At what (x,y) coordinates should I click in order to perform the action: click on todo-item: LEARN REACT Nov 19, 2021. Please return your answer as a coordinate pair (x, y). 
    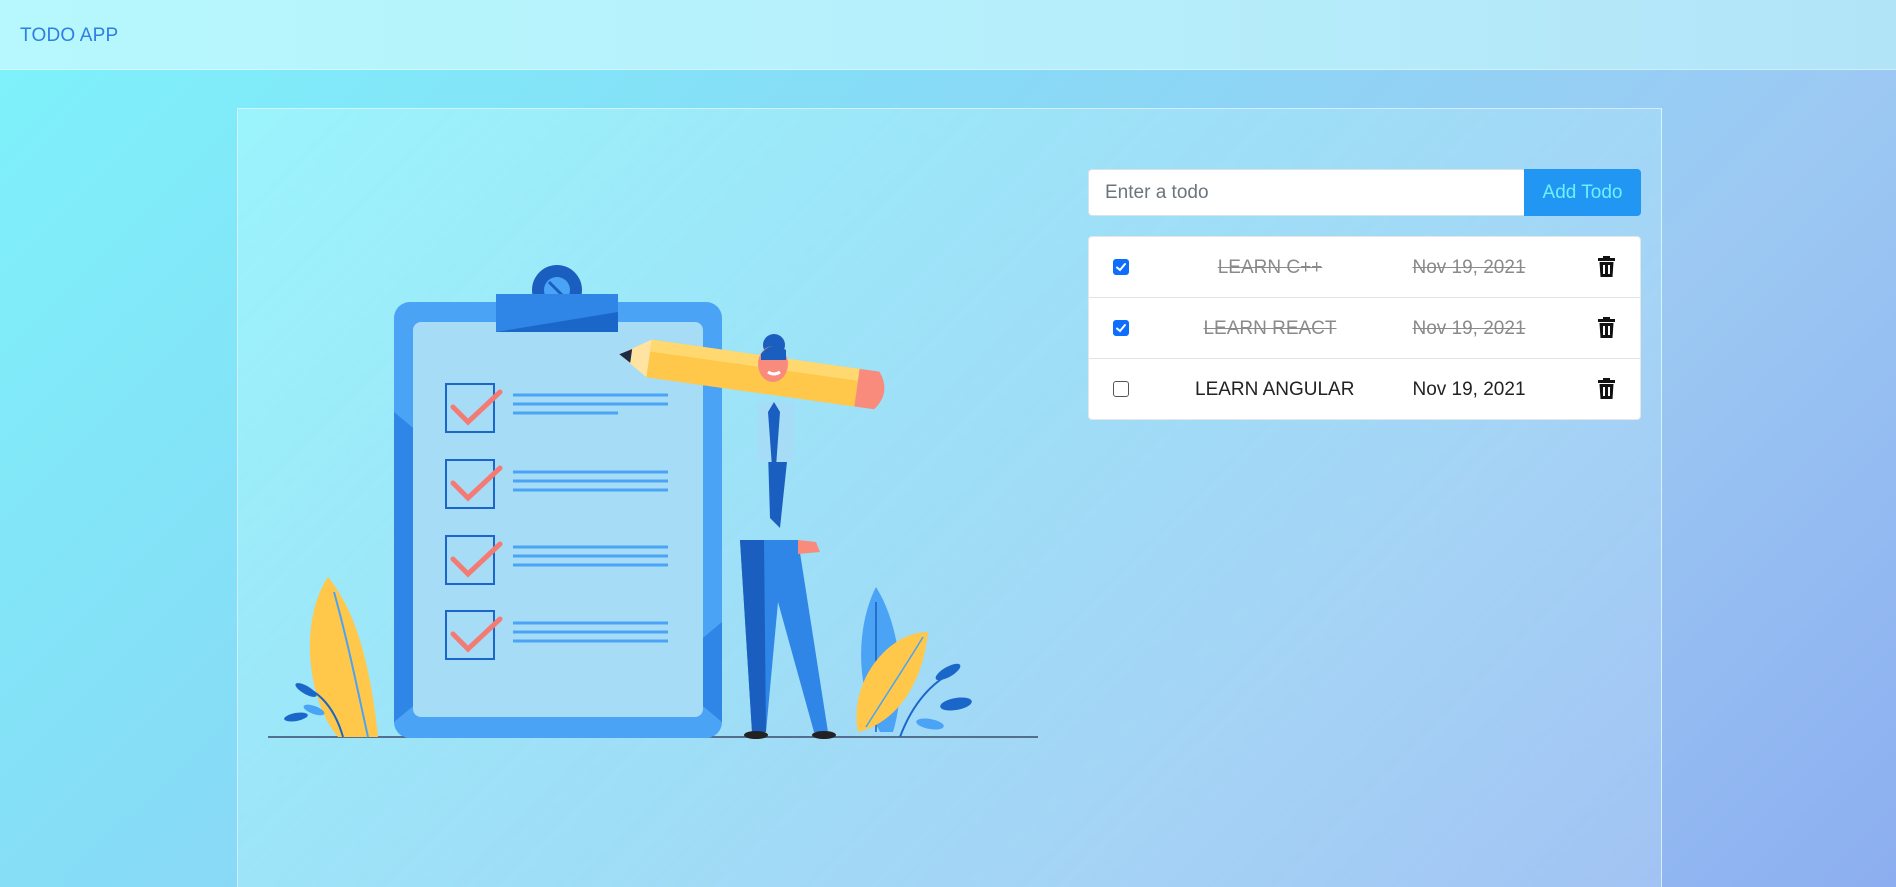
    Looking at the image, I should click on (1364, 328).